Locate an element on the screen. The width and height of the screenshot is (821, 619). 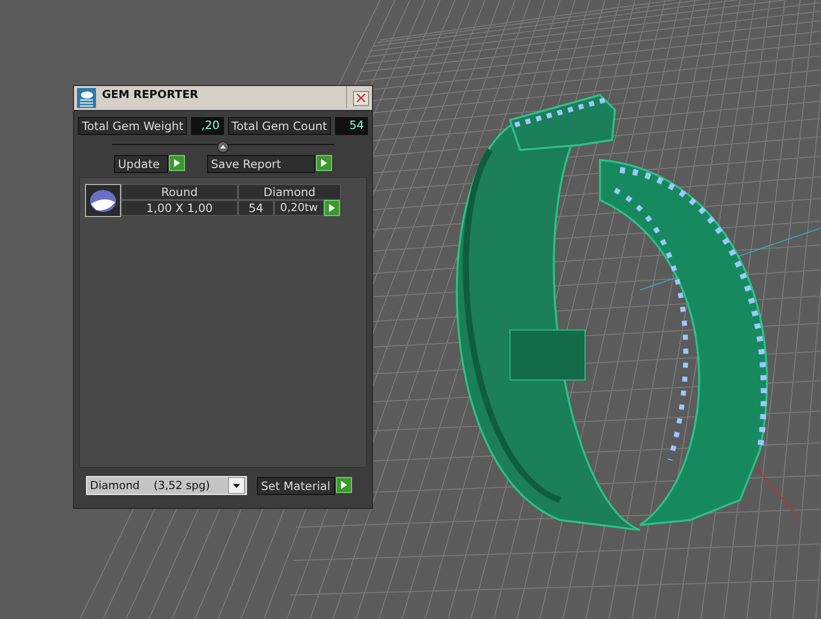
table-cell: Round is located at coordinates (179, 192).